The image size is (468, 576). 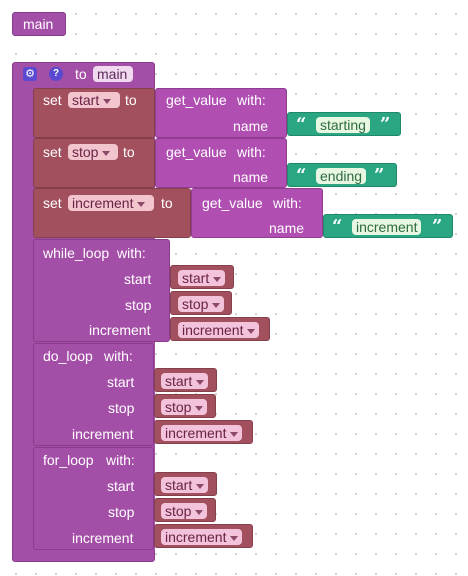 I want to click on main-call-label: main, so click(x=38, y=24).